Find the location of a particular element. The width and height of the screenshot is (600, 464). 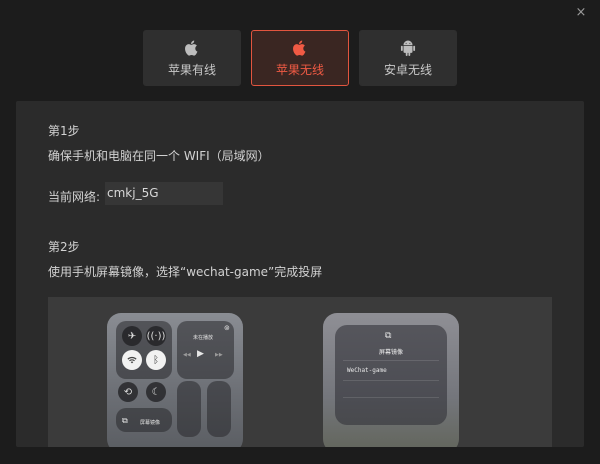

network-value: cmkj_5G is located at coordinates (164, 193).